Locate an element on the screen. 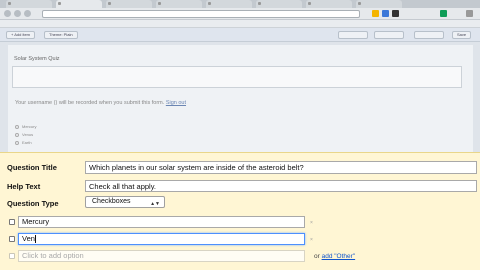 This screenshot has width=480, height=270. save-button: Save is located at coordinates (462, 35).